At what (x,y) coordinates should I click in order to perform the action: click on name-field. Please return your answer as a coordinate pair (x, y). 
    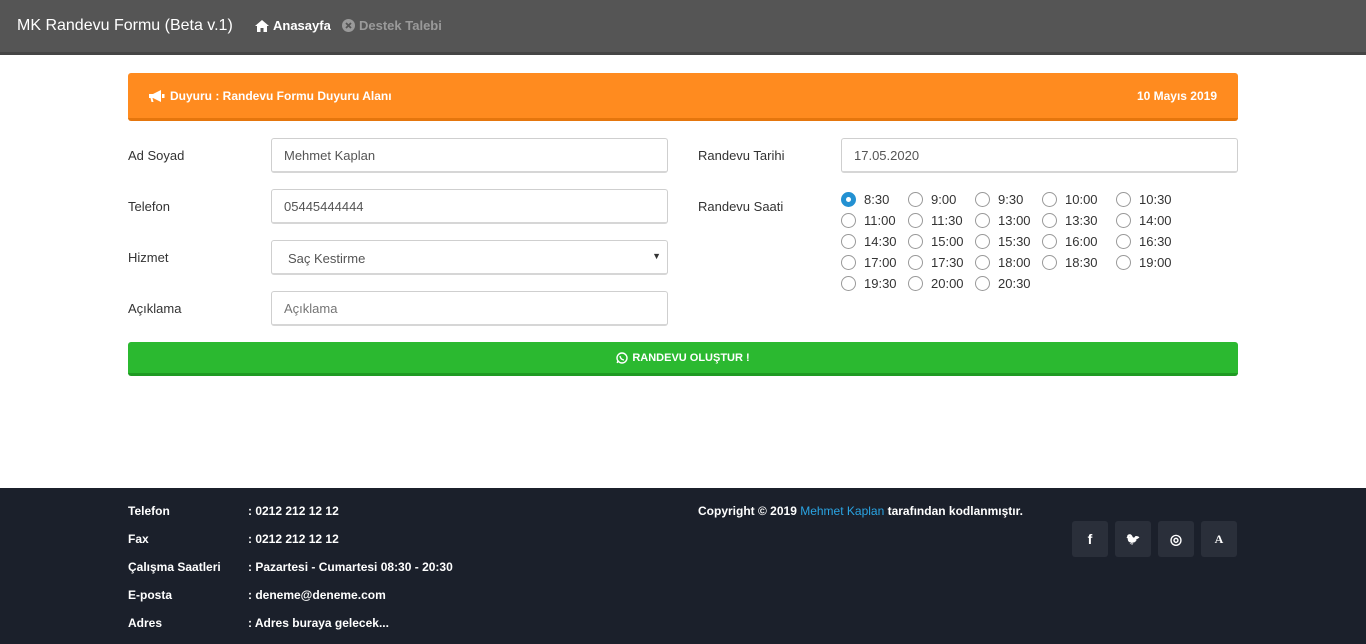
    Looking at the image, I should click on (469, 155).